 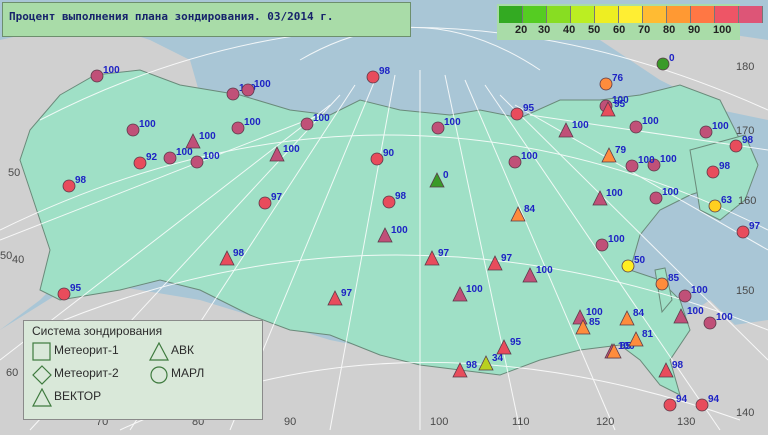 I want to click on legend-label: Метеорит-1, so click(x=86, y=350).